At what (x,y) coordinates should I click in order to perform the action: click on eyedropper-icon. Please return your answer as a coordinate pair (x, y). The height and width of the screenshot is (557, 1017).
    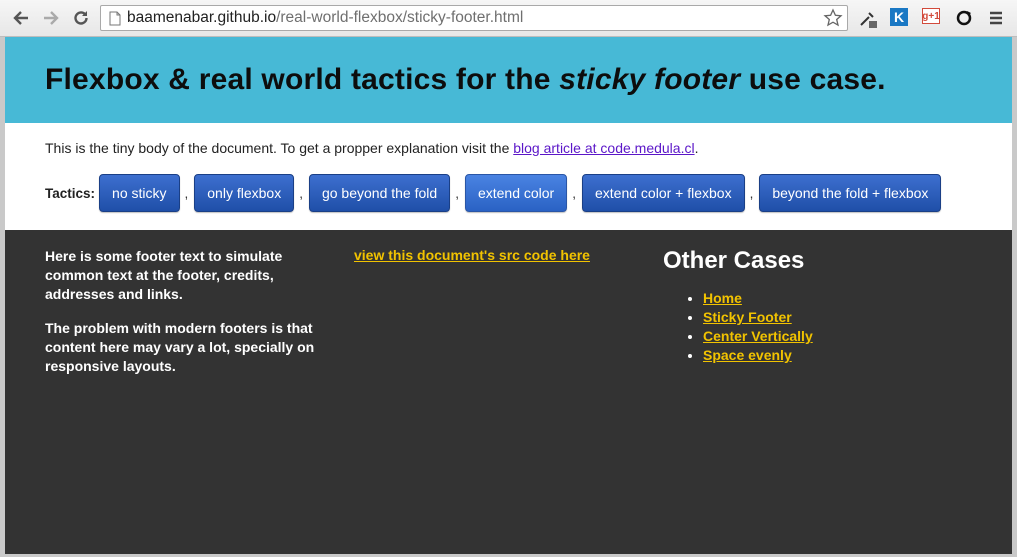
    Looking at the image, I should click on (868, 18).